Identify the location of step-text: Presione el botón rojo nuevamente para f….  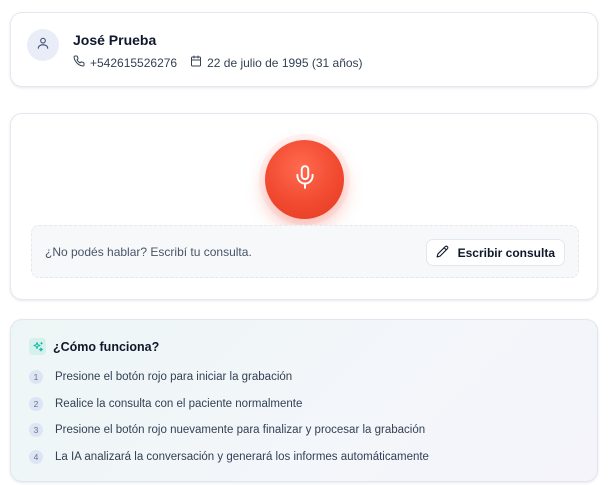
(240, 430).